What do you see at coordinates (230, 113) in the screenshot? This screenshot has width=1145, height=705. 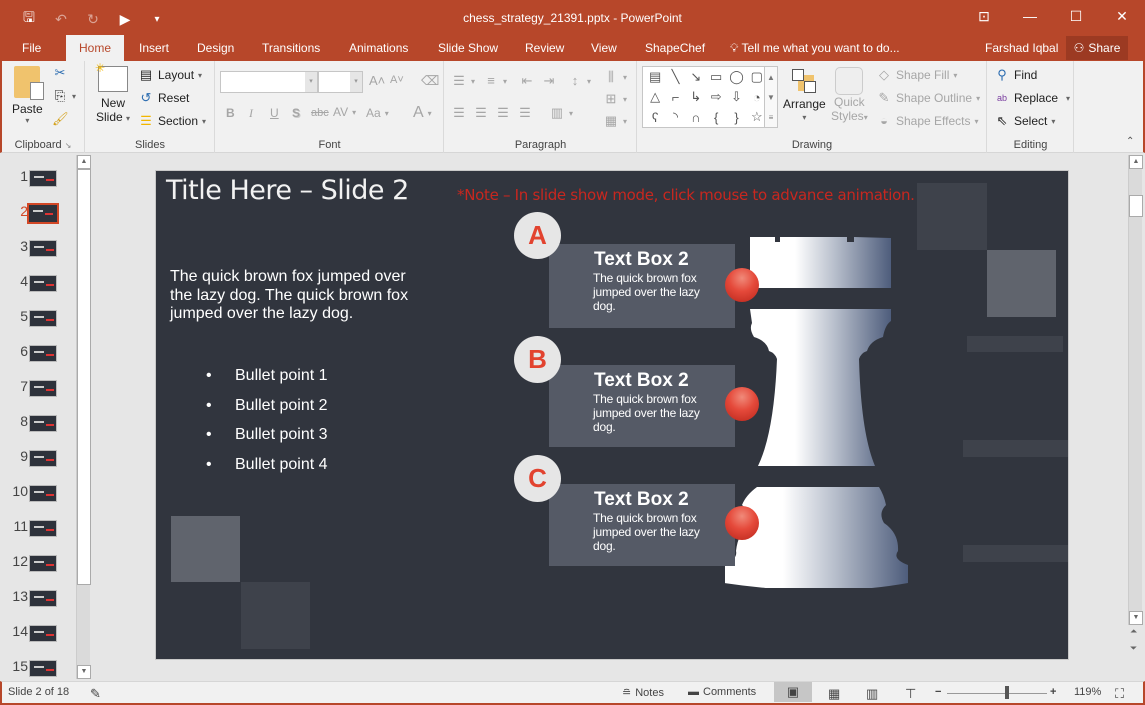 I see `bold-button: B` at bounding box center [230, 113].